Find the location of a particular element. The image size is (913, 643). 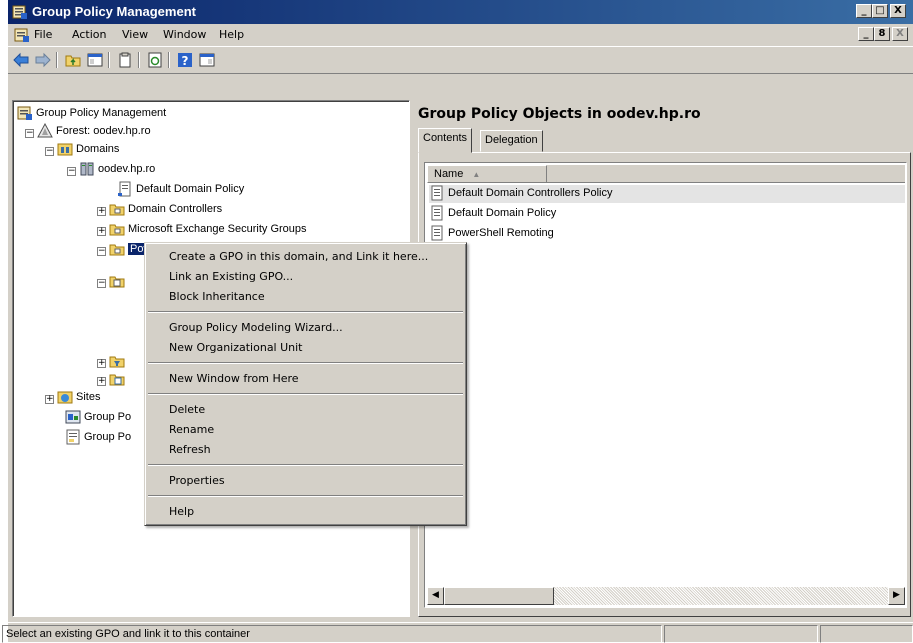

menu-view: View is located at coordinates (135, 34).